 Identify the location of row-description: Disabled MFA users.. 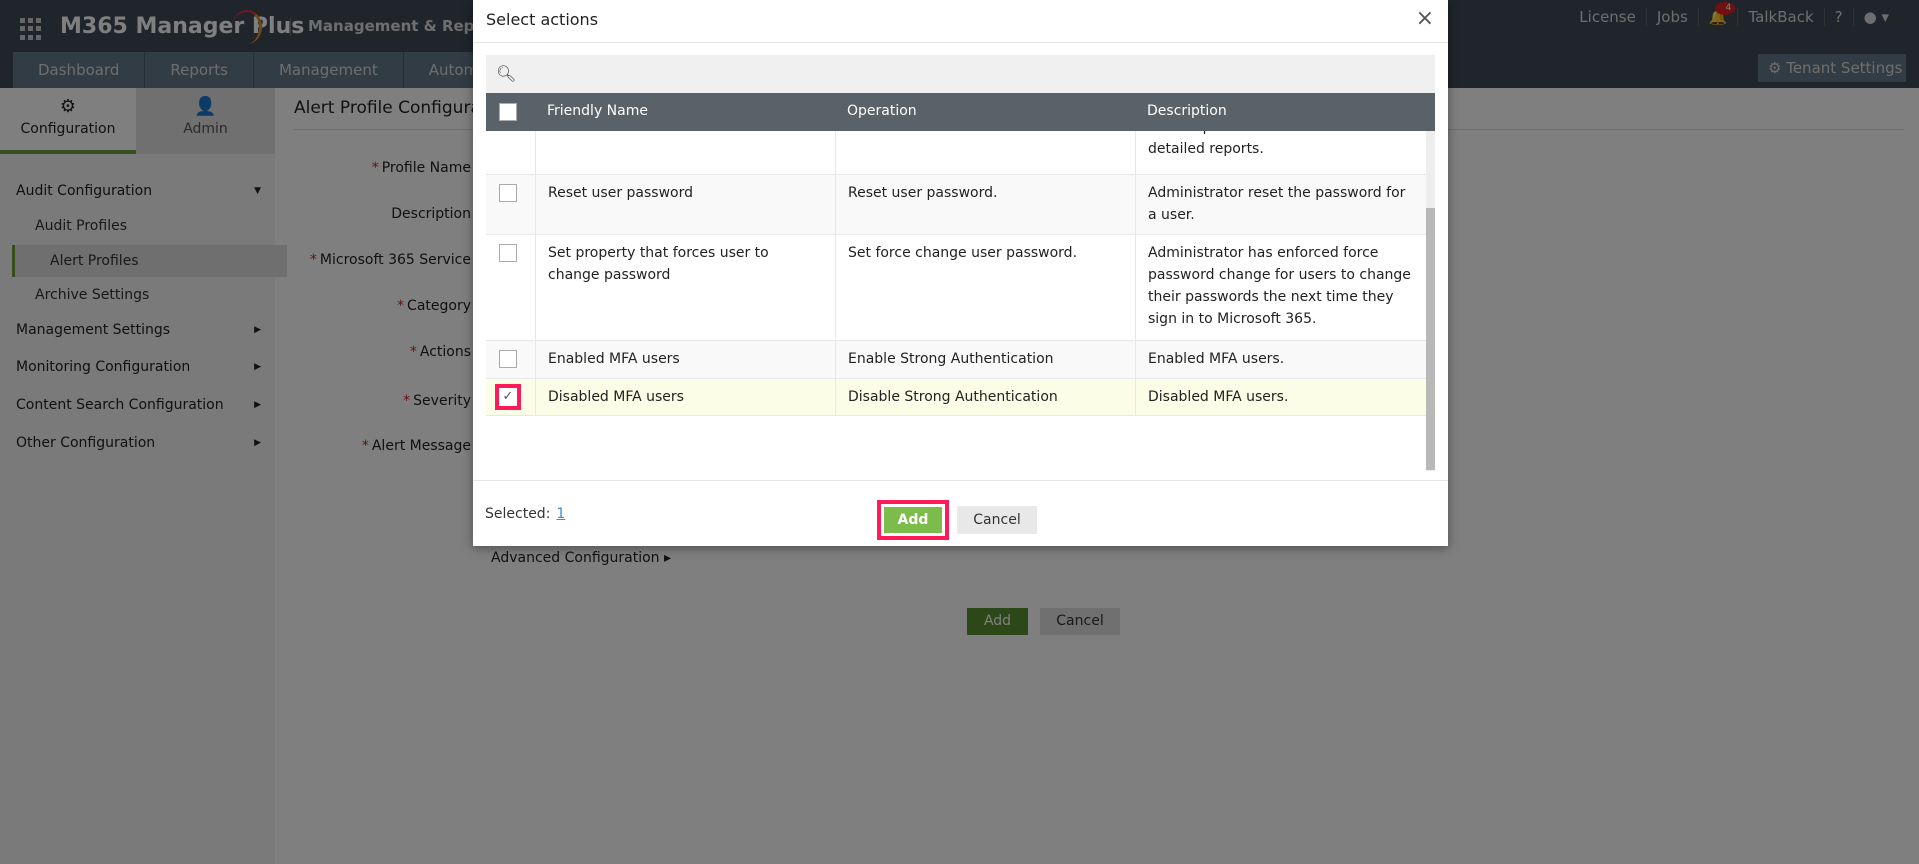
(1280, 397).